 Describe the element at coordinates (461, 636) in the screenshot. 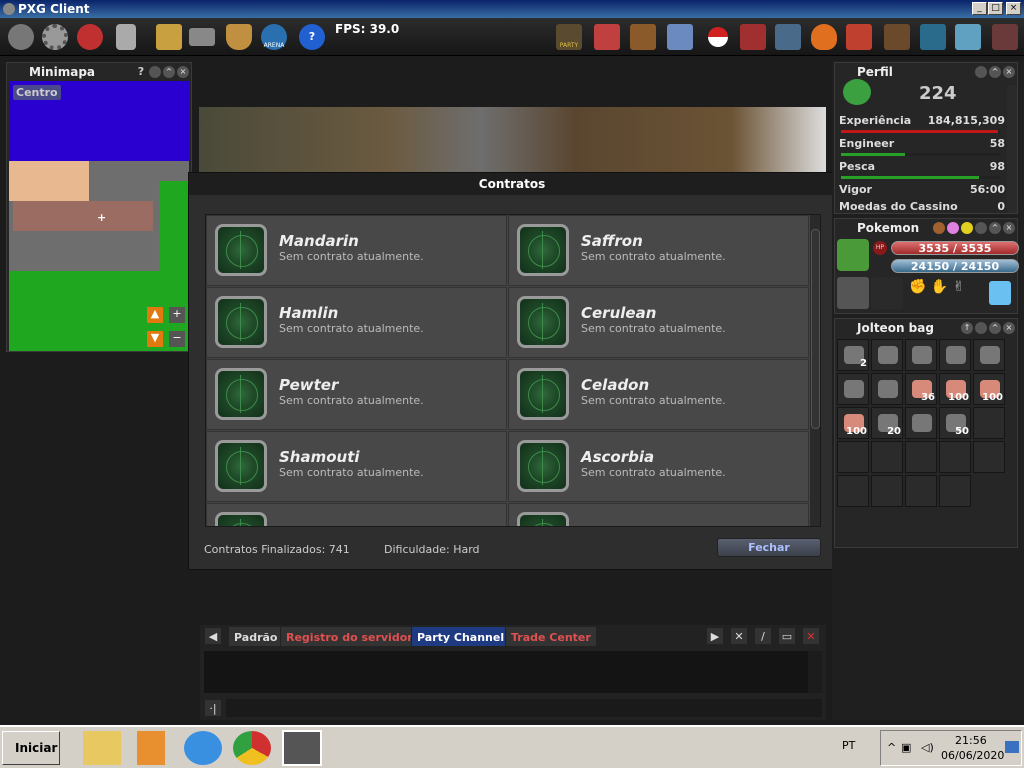

I see `tab-party-channel: Party Channel` at that location.